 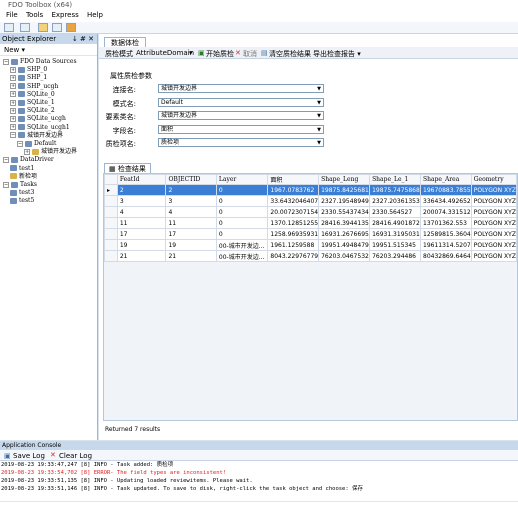 What do you see at coordinates (23, 177) in the screenshot?
I see `tree-node: 新检项` at bounding box center [23, 177].